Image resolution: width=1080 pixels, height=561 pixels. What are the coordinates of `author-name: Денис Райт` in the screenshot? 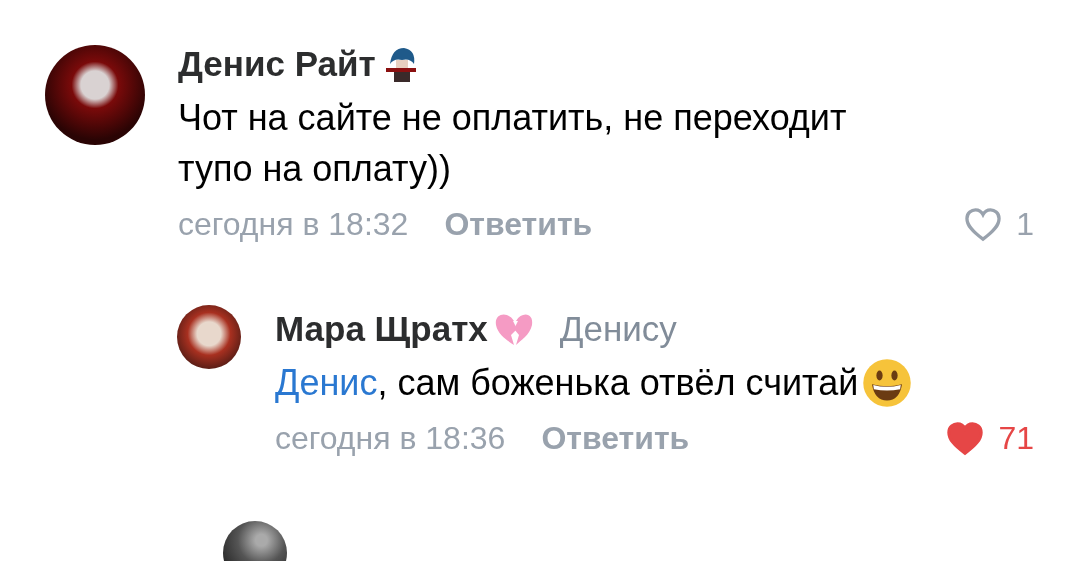 It's located at (277, 64).